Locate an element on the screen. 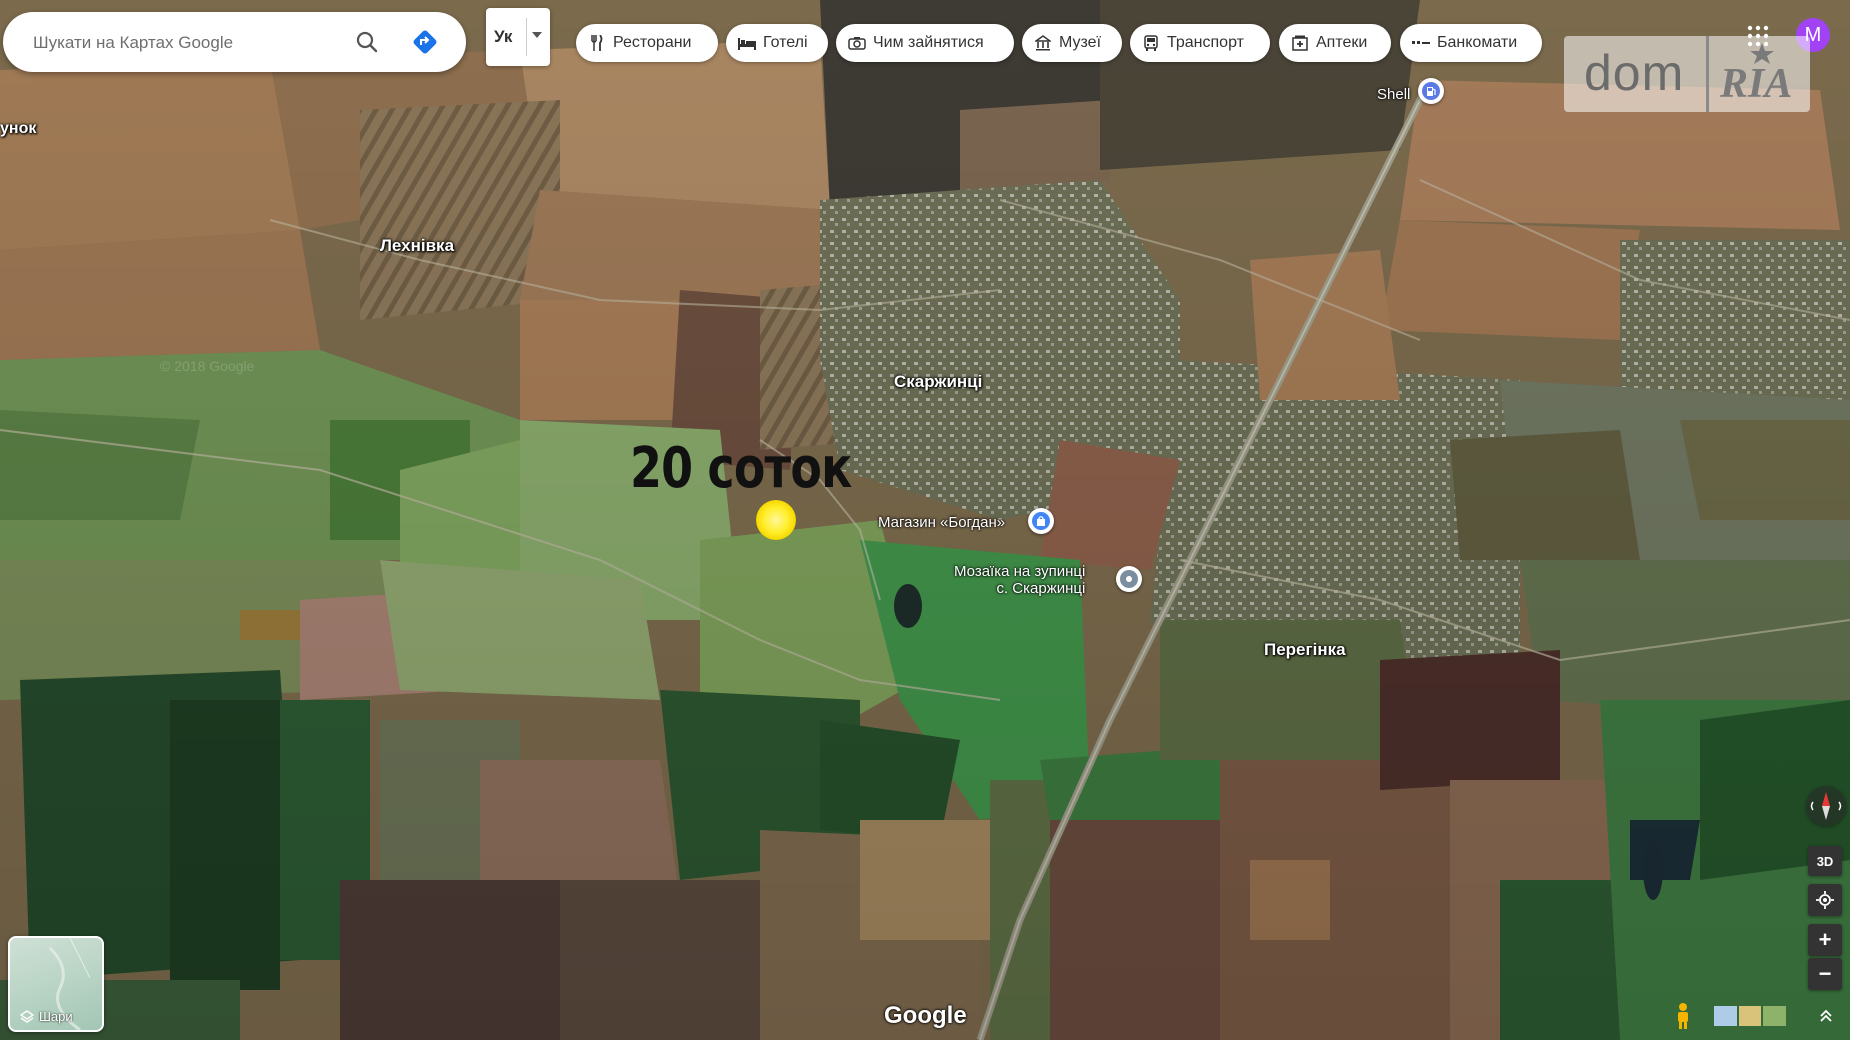 This screenshot has height=1040, width=1850. imagery-thumbnails is located at coordinates (1750, 1016).